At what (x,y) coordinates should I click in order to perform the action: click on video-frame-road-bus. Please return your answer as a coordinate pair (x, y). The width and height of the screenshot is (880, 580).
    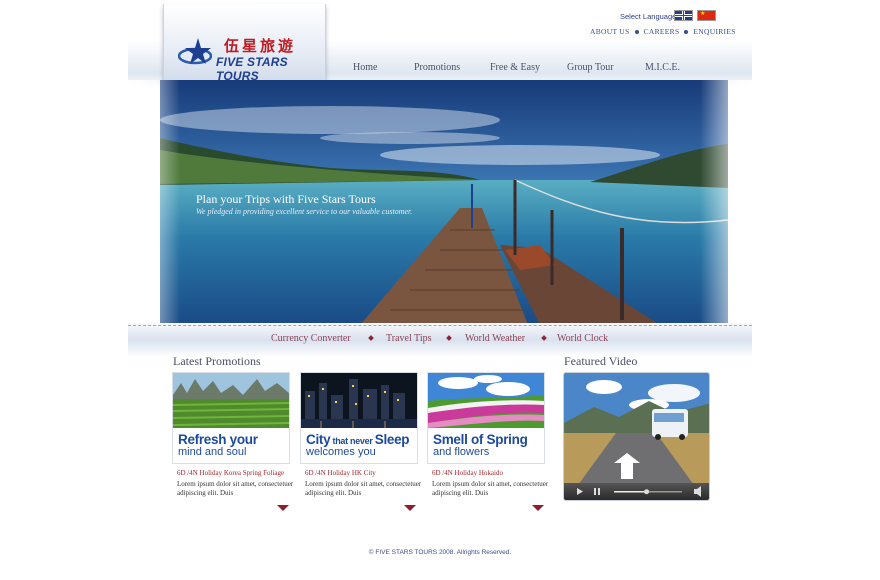
    Looking at the image, I should click on (636, 429).